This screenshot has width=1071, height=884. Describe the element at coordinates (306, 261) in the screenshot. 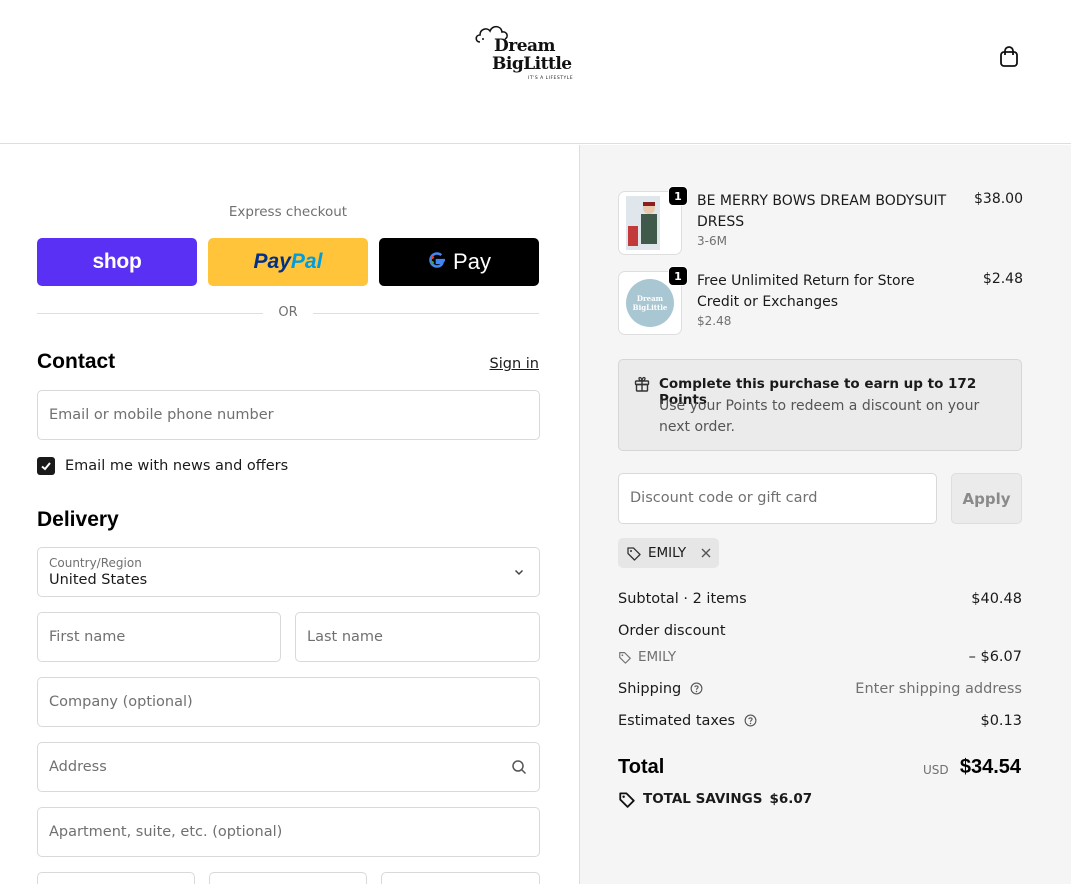

I see `paypal-label-pal: Pal` at that location.